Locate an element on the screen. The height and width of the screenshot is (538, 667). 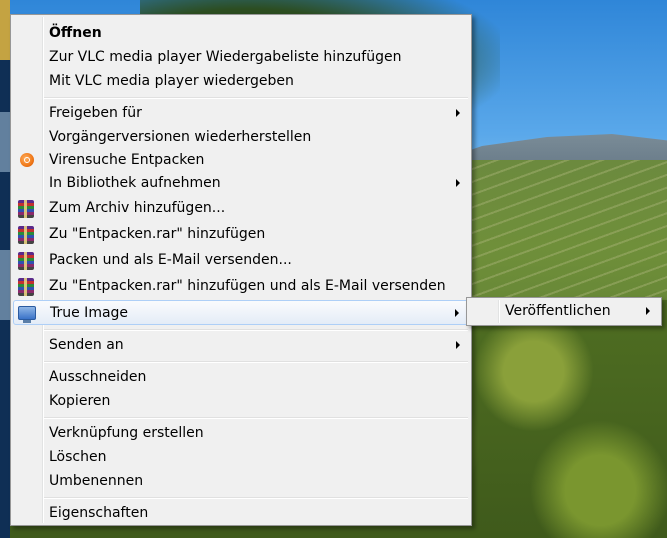
menu-item-vlc-play: Mit VLC media player wiedergeben is located at coordinates (241, 81).